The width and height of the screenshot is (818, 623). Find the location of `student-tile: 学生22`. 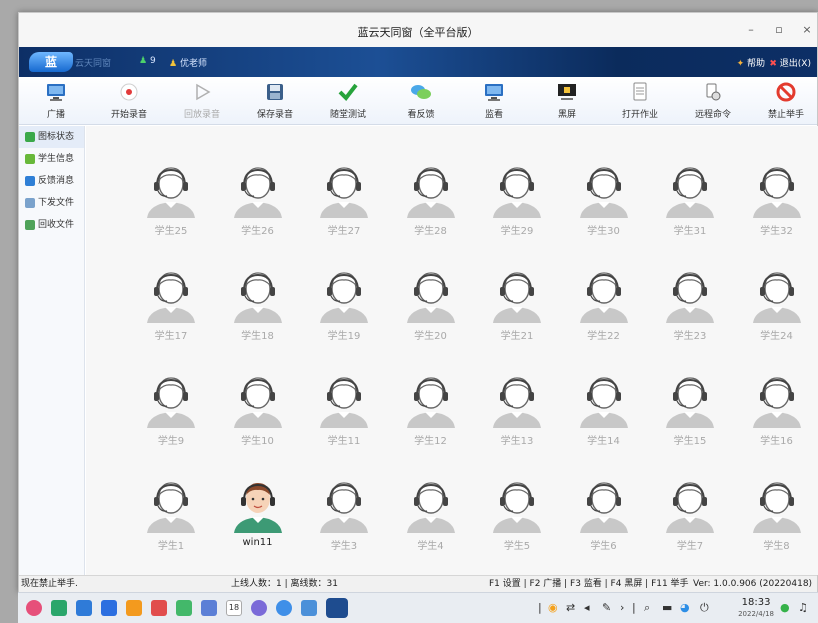

student-tile: 学生22 is located at coordinates (604, 304).